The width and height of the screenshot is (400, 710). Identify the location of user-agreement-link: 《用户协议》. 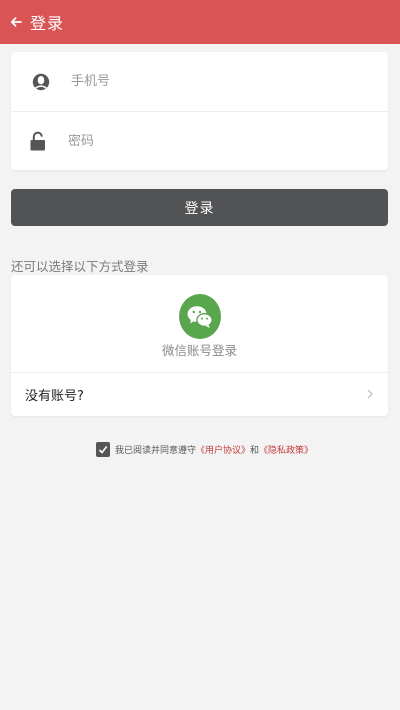
(223, 449).